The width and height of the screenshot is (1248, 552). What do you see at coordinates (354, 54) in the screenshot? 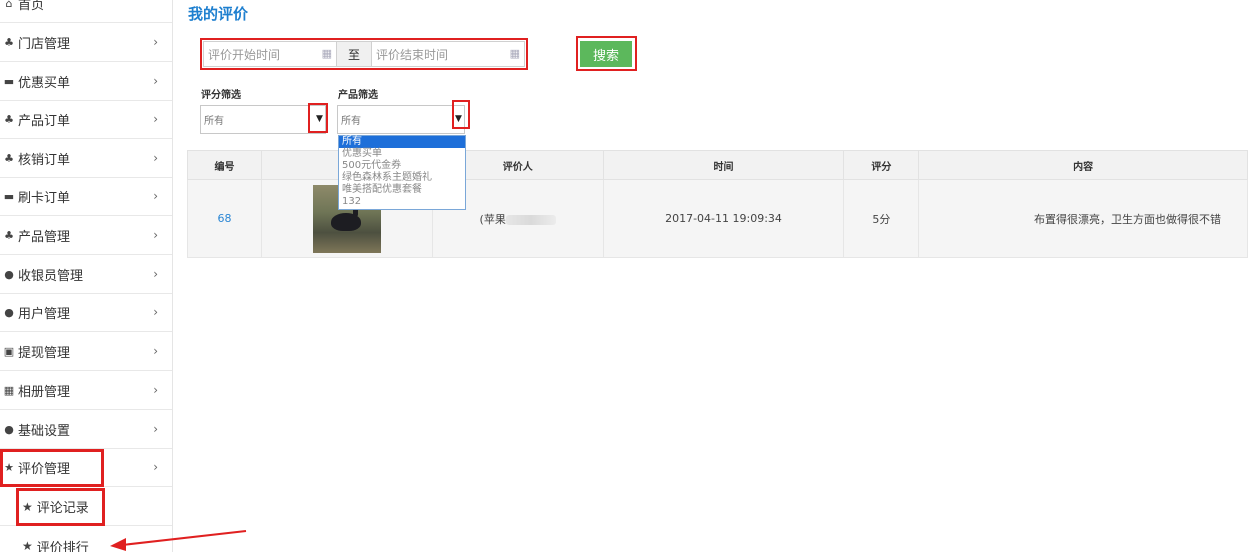
I see `date-separator: 至` at bounding box center [354, 54].